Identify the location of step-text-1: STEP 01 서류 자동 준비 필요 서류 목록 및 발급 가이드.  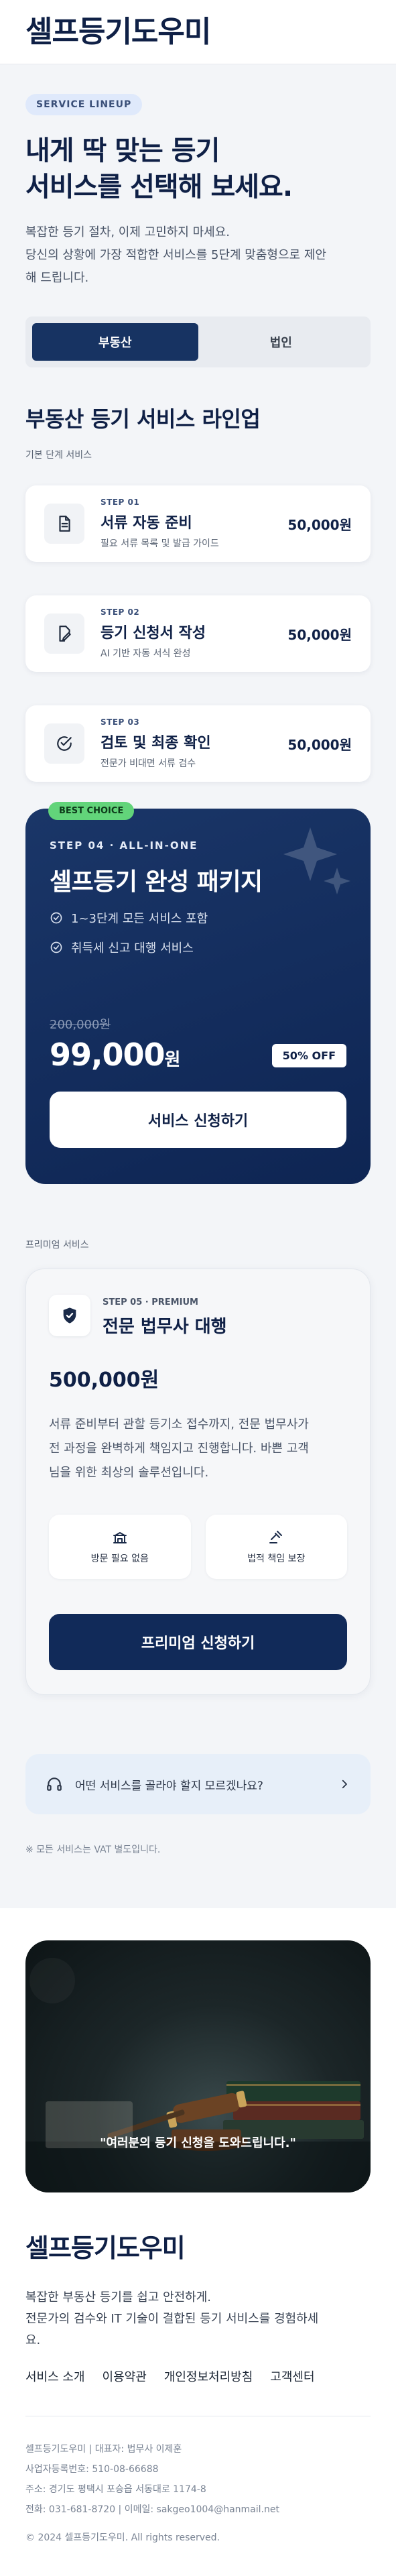
(194, 523).